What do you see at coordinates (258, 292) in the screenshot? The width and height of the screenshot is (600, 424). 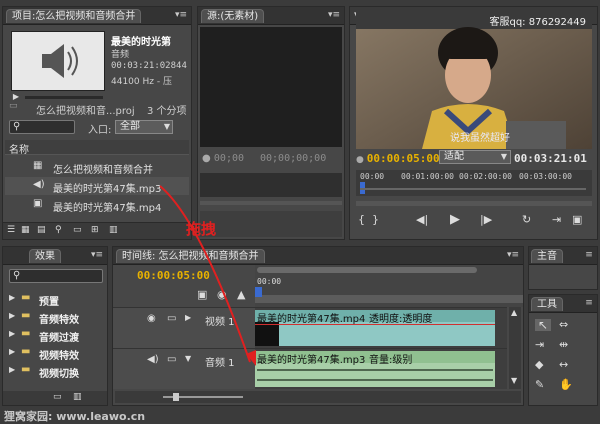 I see `playhead-marker` at bounding box center [258, 292].